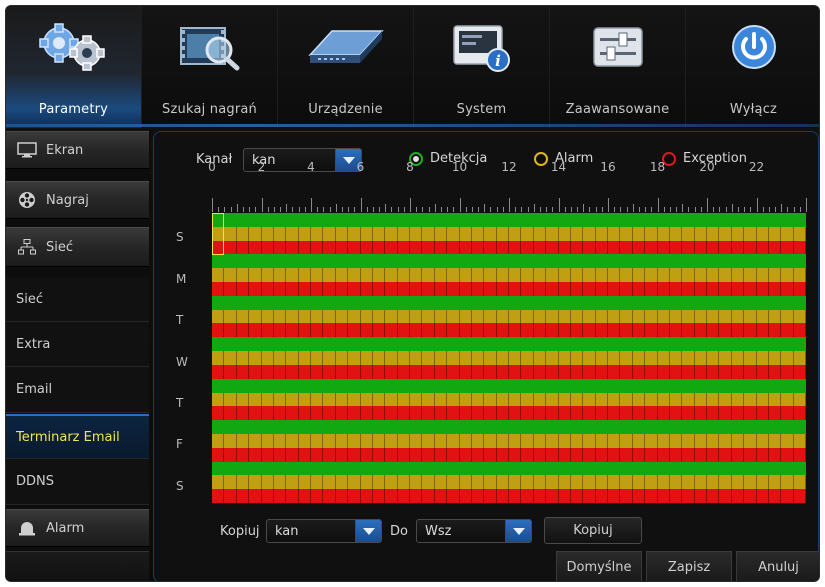  What do you see at coordinates (752, 67) in the screenshot?
I see `nav-tab-wylacz: Wyłącz` at bounding box center [752, 67].